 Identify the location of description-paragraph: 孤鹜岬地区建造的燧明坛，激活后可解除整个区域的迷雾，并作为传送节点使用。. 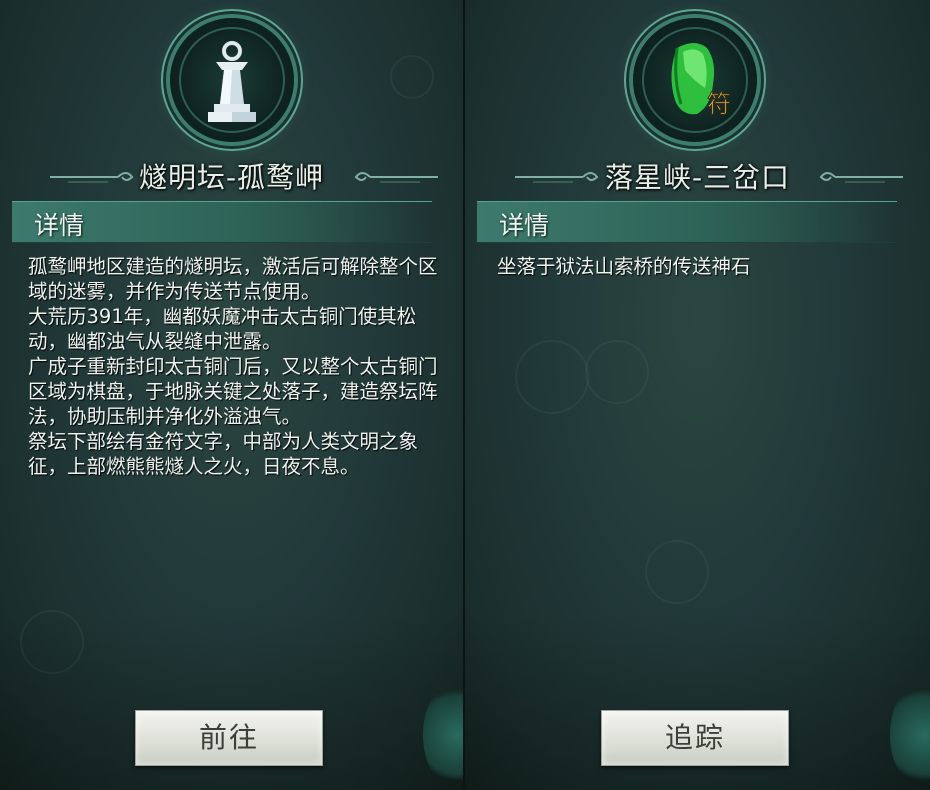
(233, 279).